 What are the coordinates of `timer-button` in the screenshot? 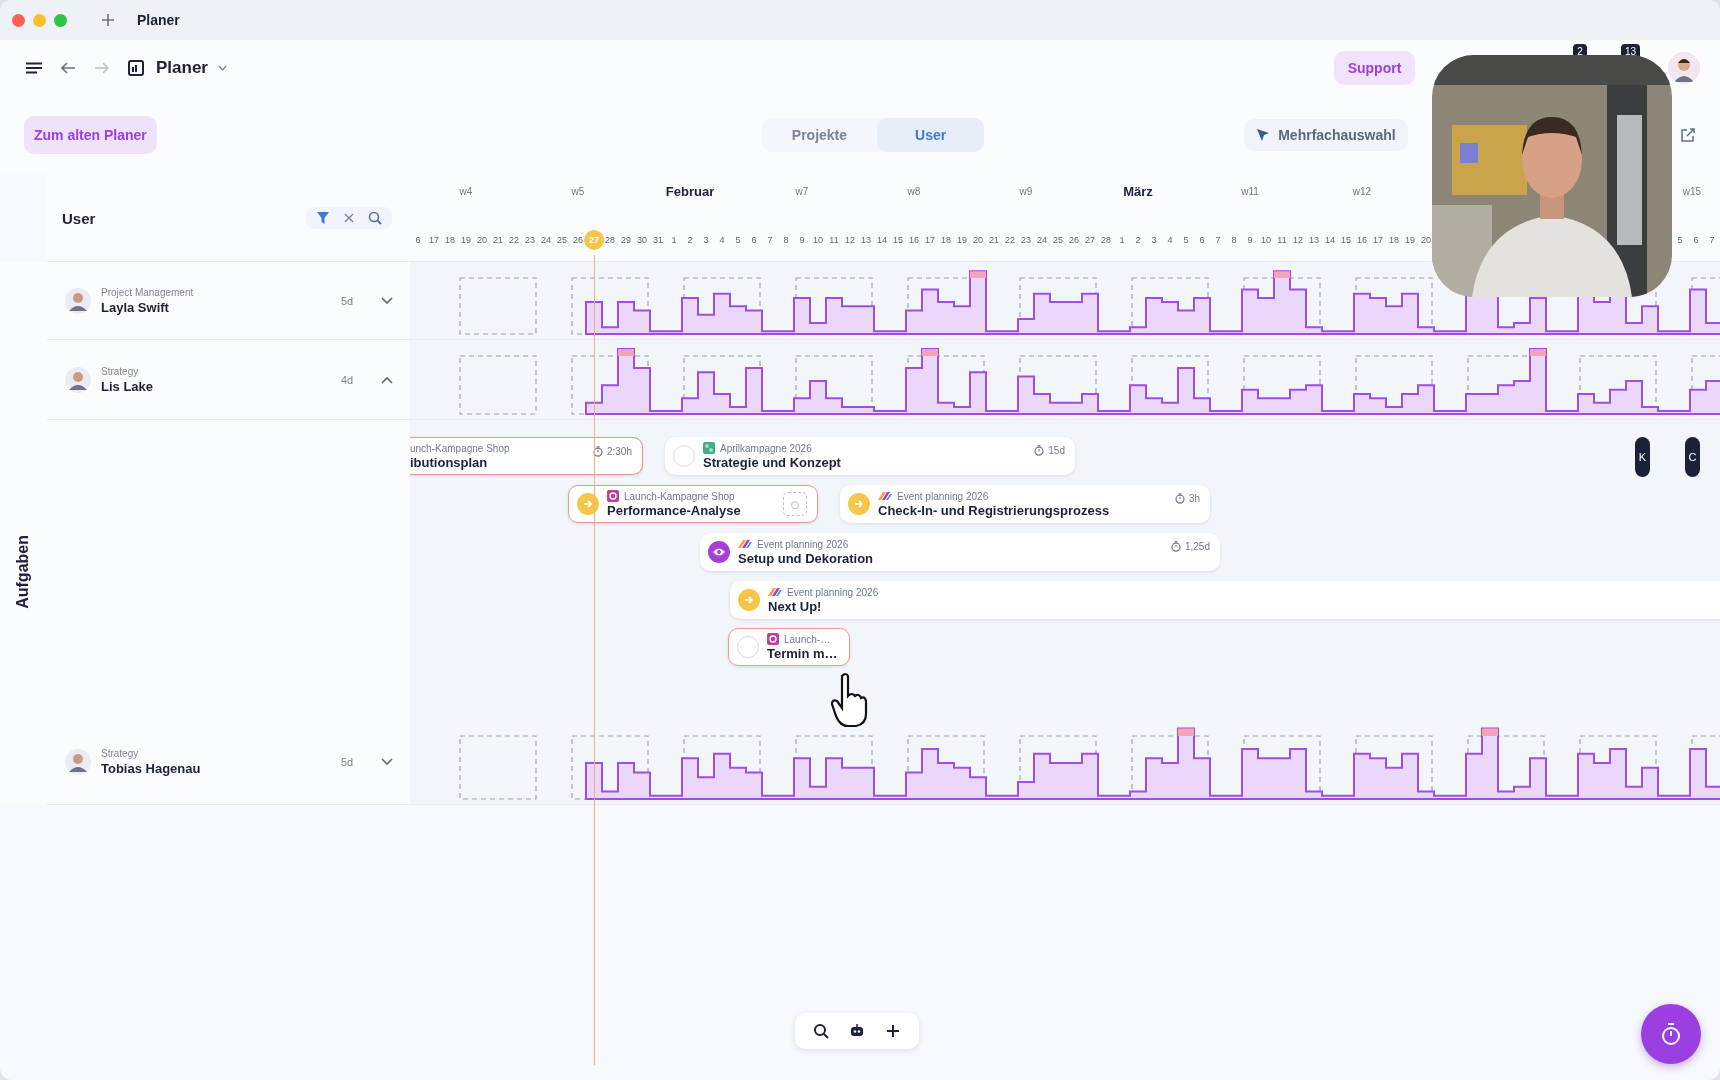 It's located at (1671, 1034).